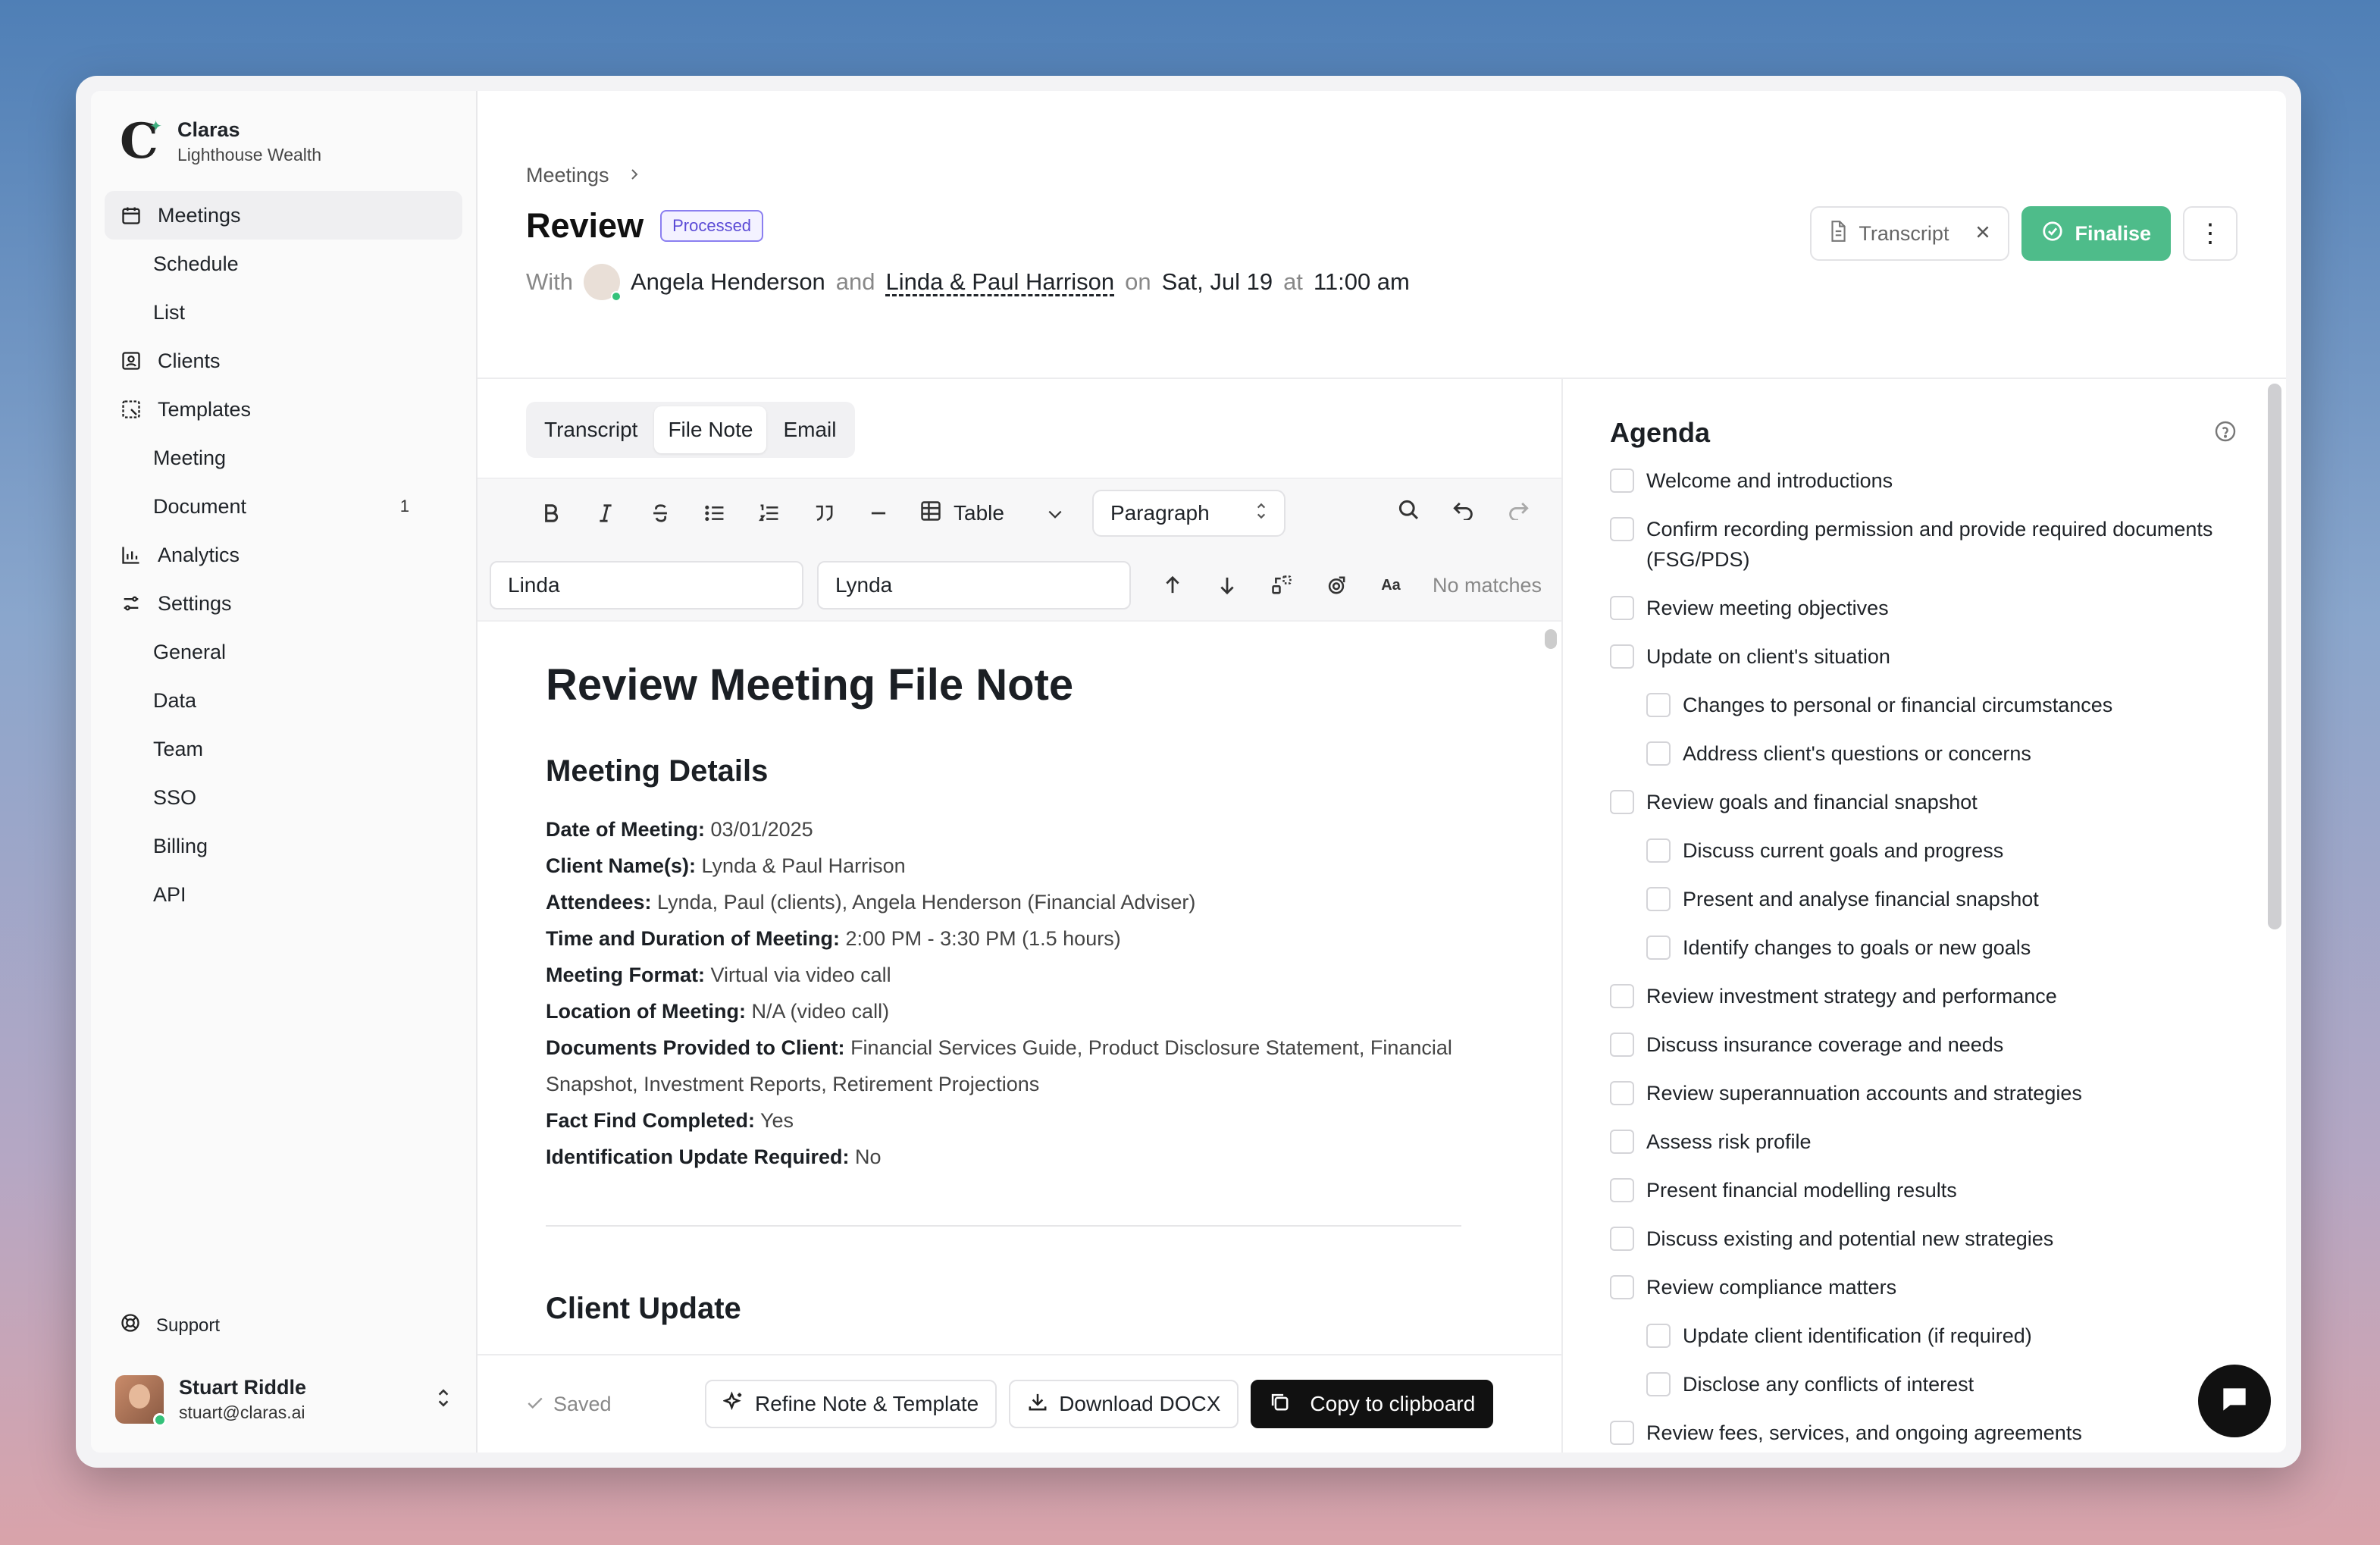  What do you see at coordinates (283, 458) in the screenshot?
I see `sidebar-item-meeting-template: Meeting` at bounding box center [283, 458].